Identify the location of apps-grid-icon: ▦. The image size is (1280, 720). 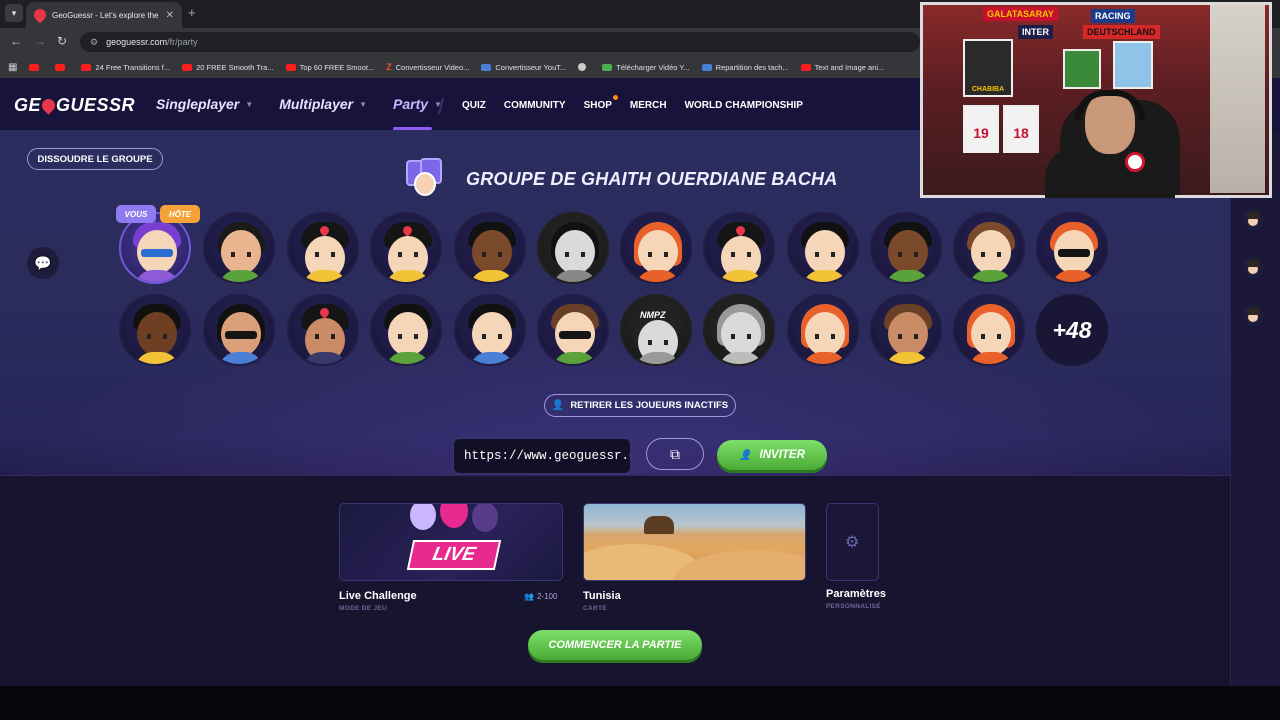
(12, 67).